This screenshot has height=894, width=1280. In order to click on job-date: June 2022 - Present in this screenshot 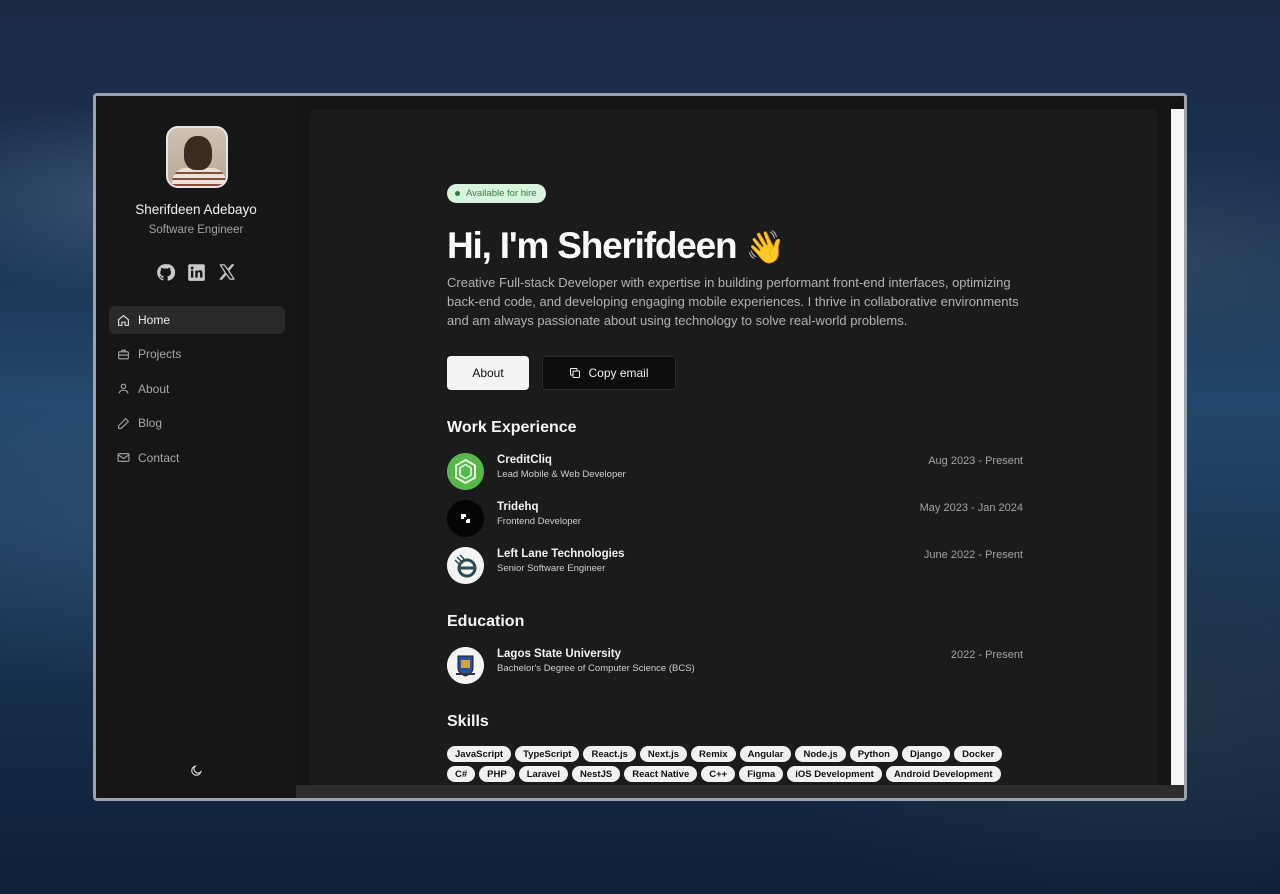, I will do `click(973, 555)`.